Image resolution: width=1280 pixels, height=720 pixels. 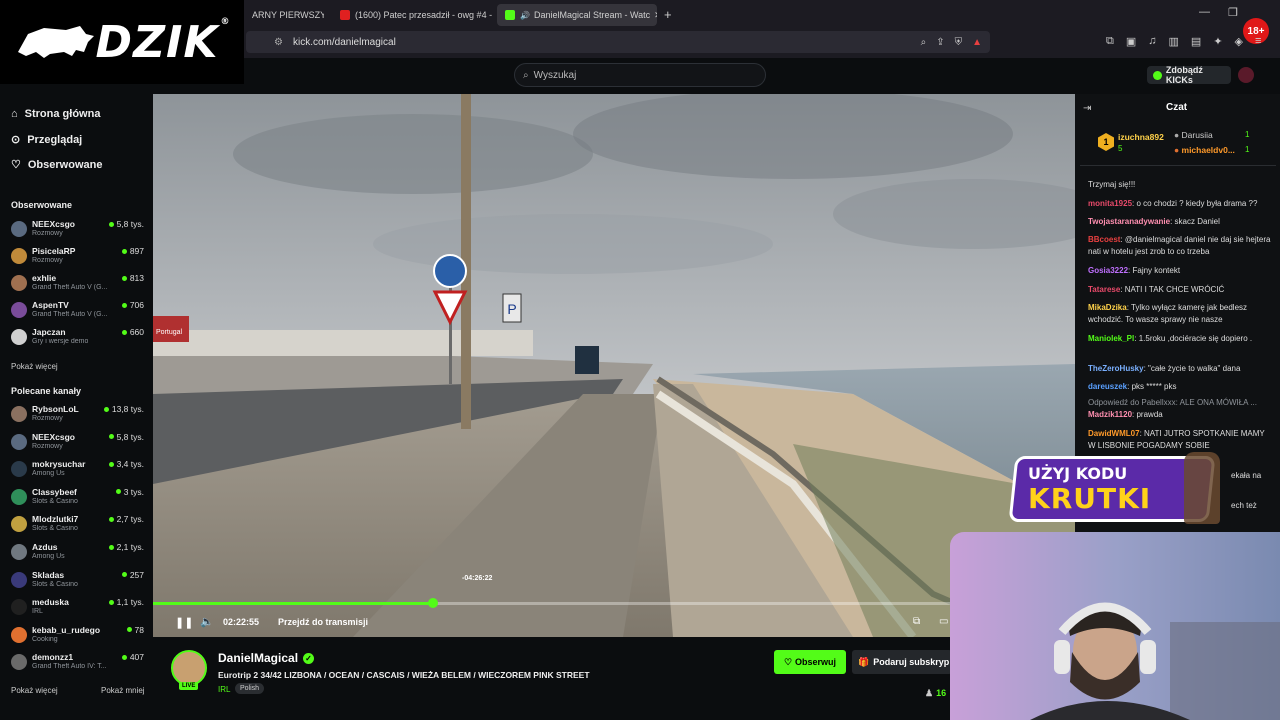 I want to click on shield-icon: ⛨, so click(x=959, y=42).